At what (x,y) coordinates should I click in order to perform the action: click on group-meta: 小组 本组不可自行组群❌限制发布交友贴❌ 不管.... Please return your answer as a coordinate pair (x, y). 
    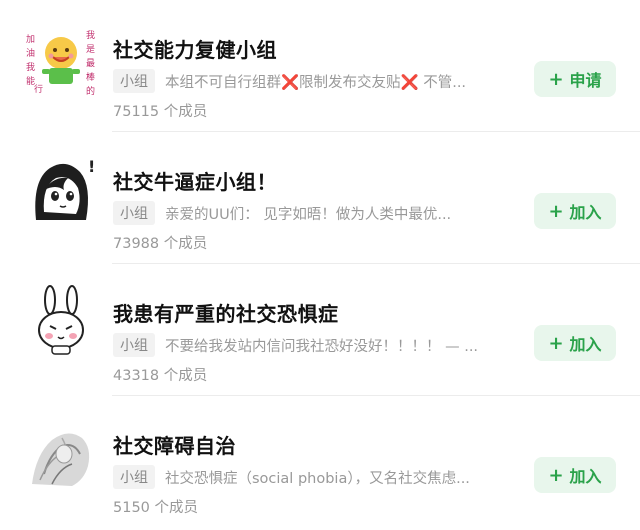
    Looking at the image, I should click on (318, 81).